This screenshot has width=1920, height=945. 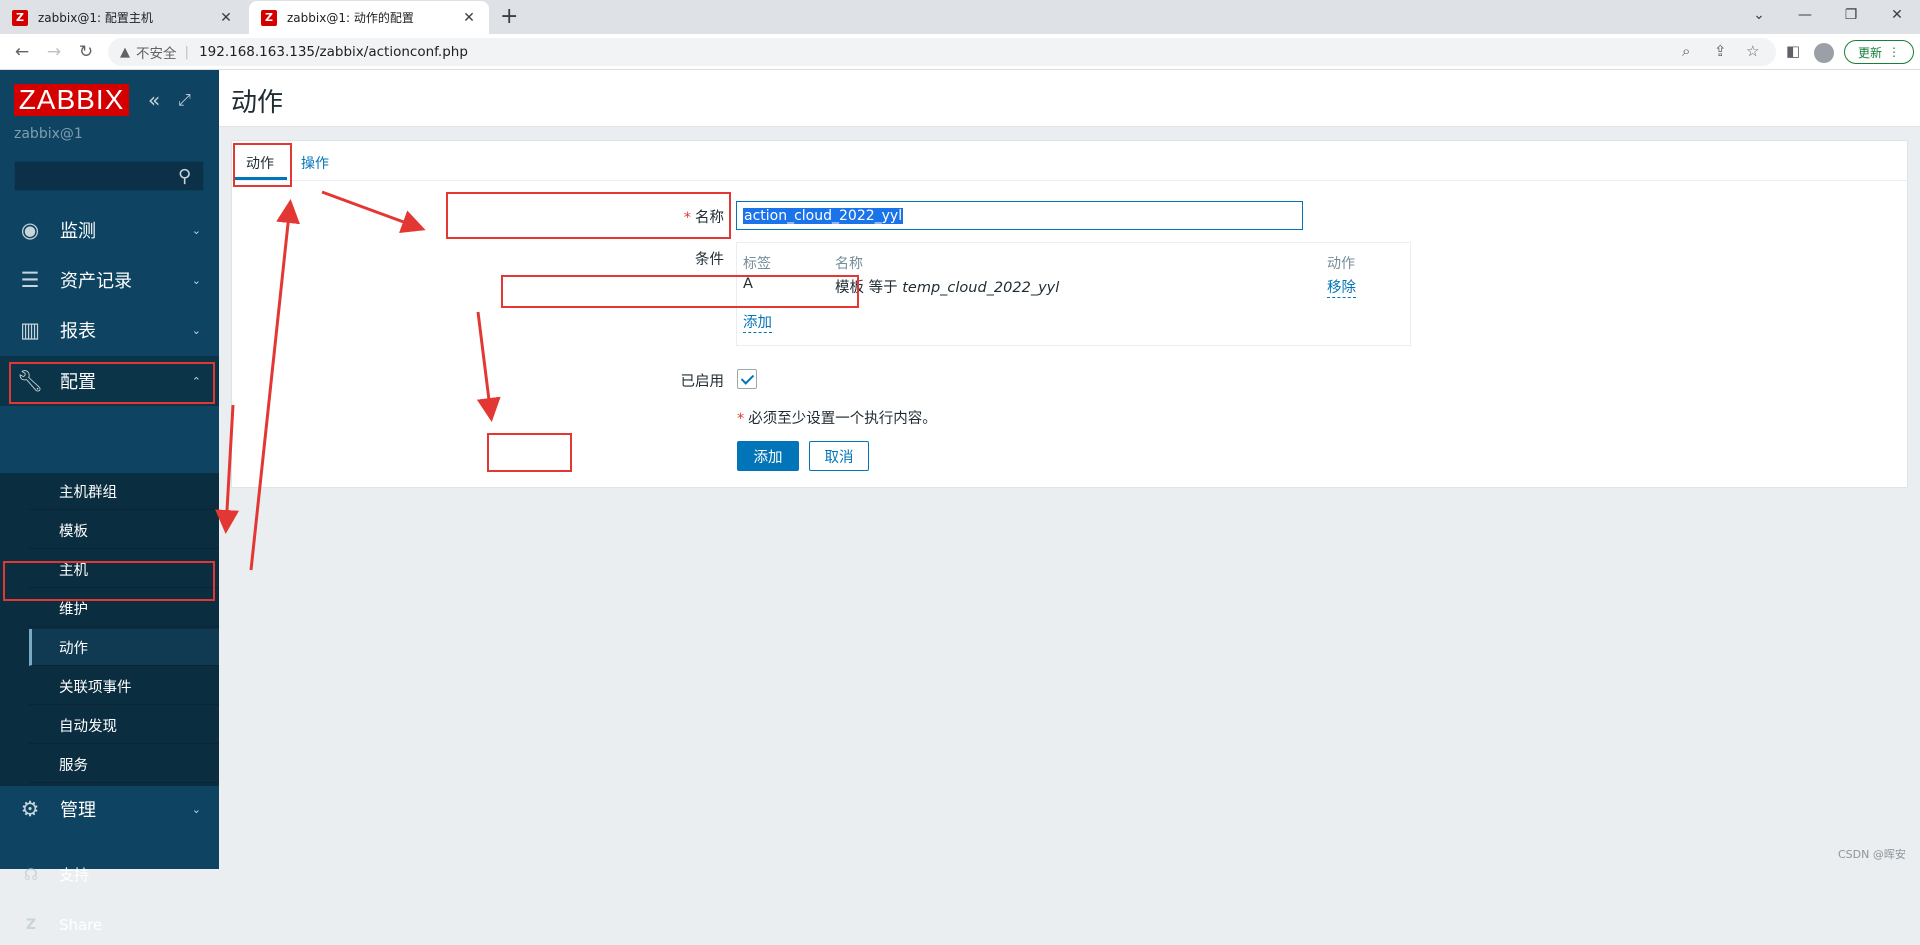 I want to click on browser-tab-action-config: Z zabbix@1: 动作的配置 ✕, so click(x=369, y=17).